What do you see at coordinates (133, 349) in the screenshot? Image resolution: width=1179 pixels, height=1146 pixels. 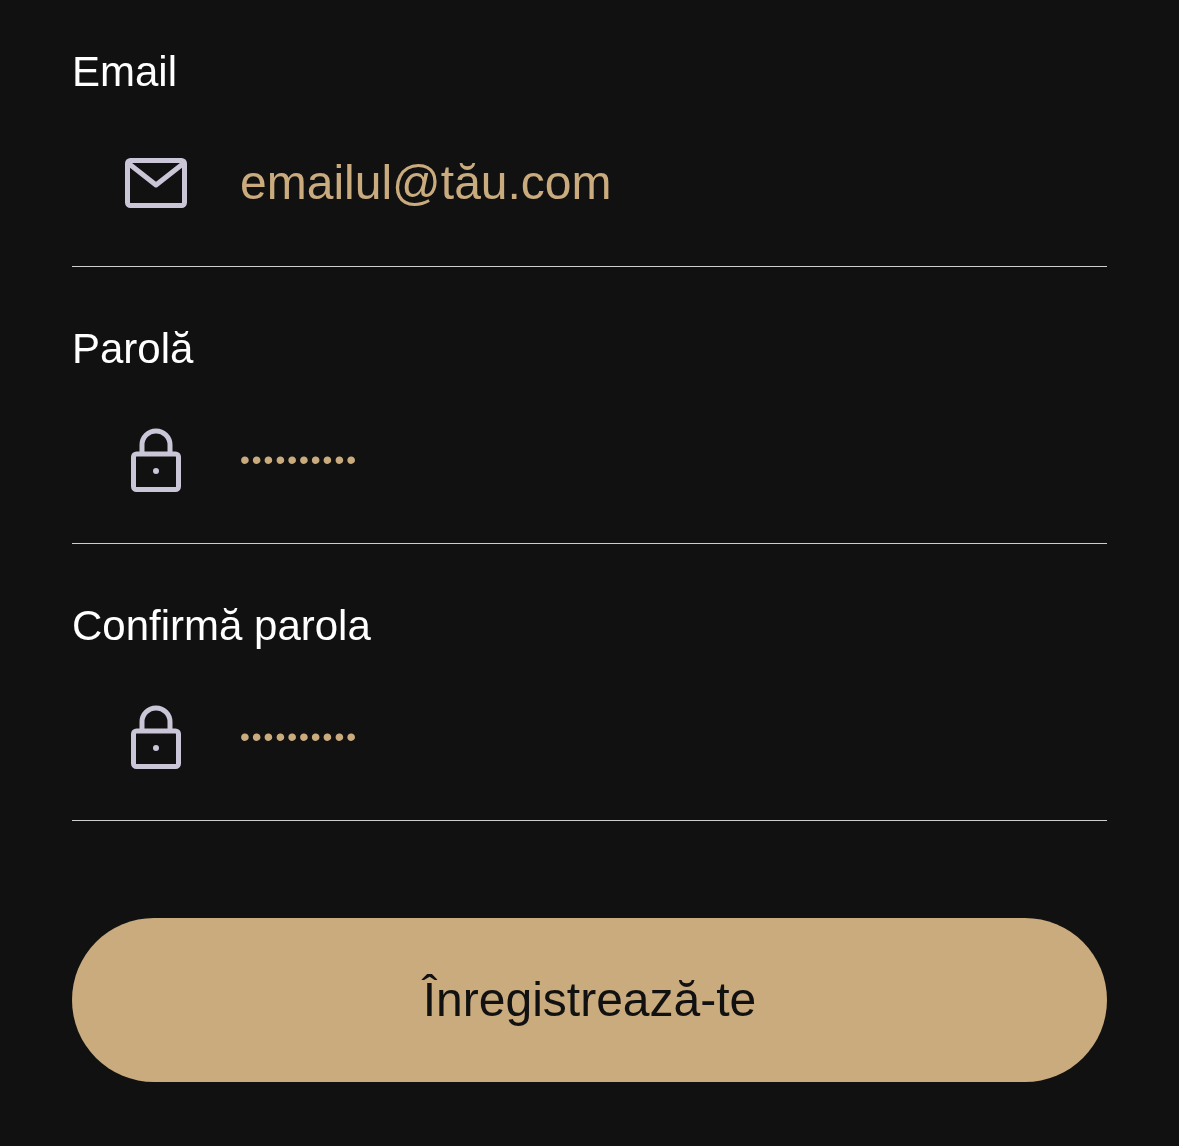 I see `field-label: Parolă` at bounding box center [133, 349].